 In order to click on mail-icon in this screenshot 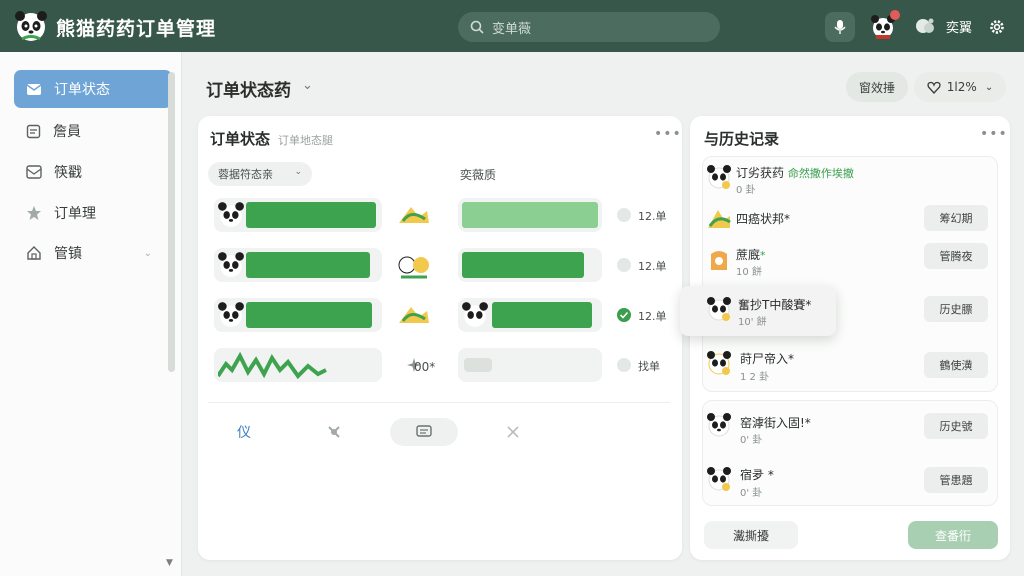, I will do `click(34, 89)`.